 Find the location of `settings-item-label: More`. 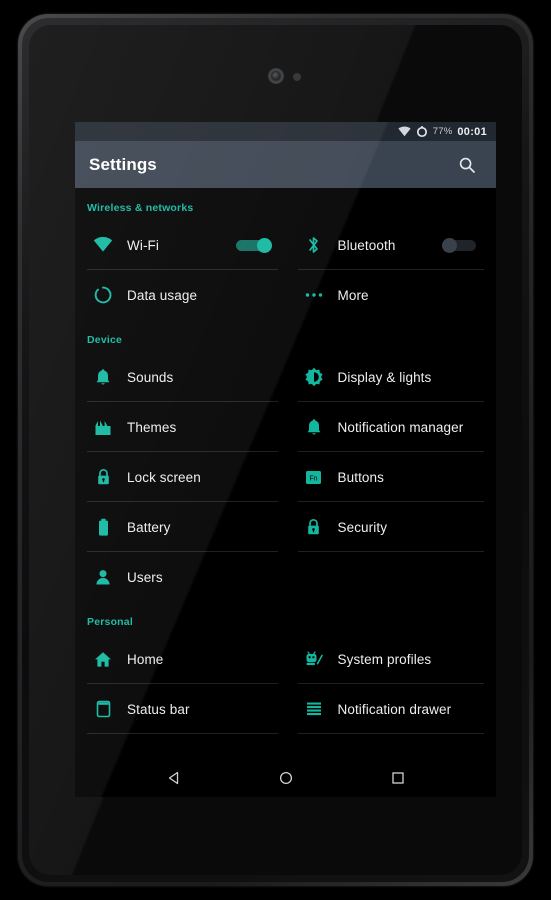

settings-item-label: More is located at coordinates (353, 295).